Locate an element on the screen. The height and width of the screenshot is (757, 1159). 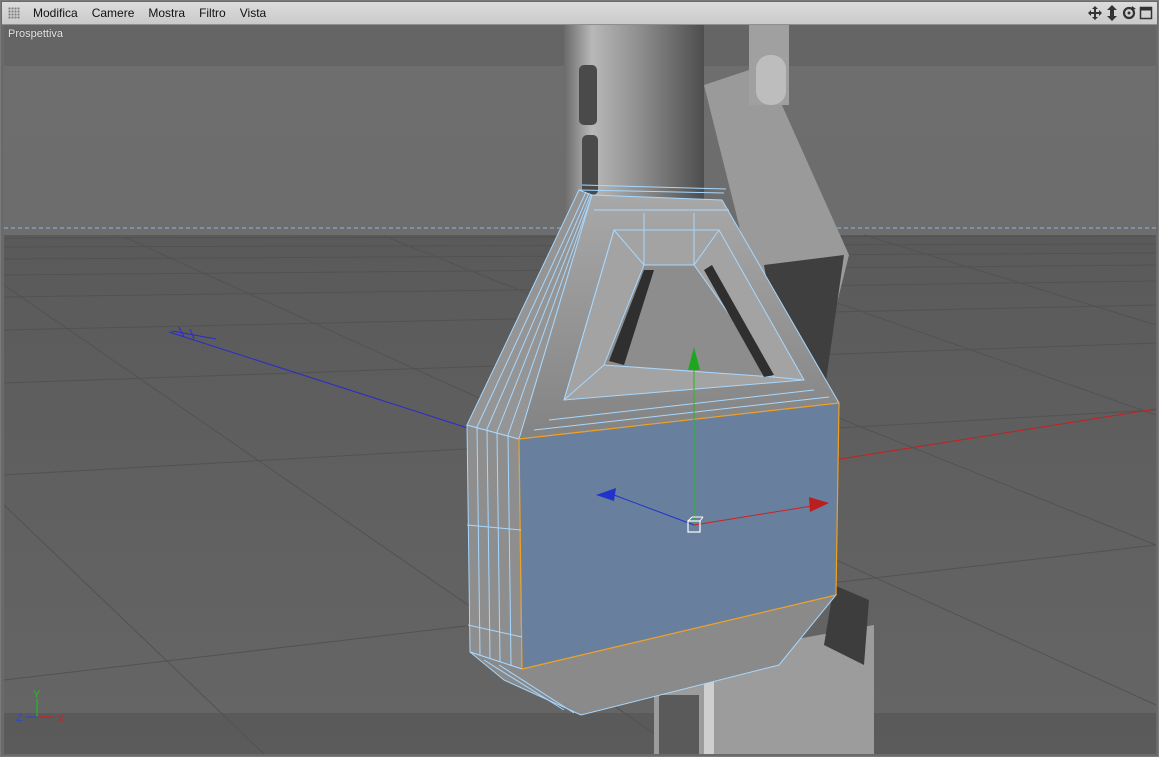
axis-z-label: Z is located at coordinates (19, 718).